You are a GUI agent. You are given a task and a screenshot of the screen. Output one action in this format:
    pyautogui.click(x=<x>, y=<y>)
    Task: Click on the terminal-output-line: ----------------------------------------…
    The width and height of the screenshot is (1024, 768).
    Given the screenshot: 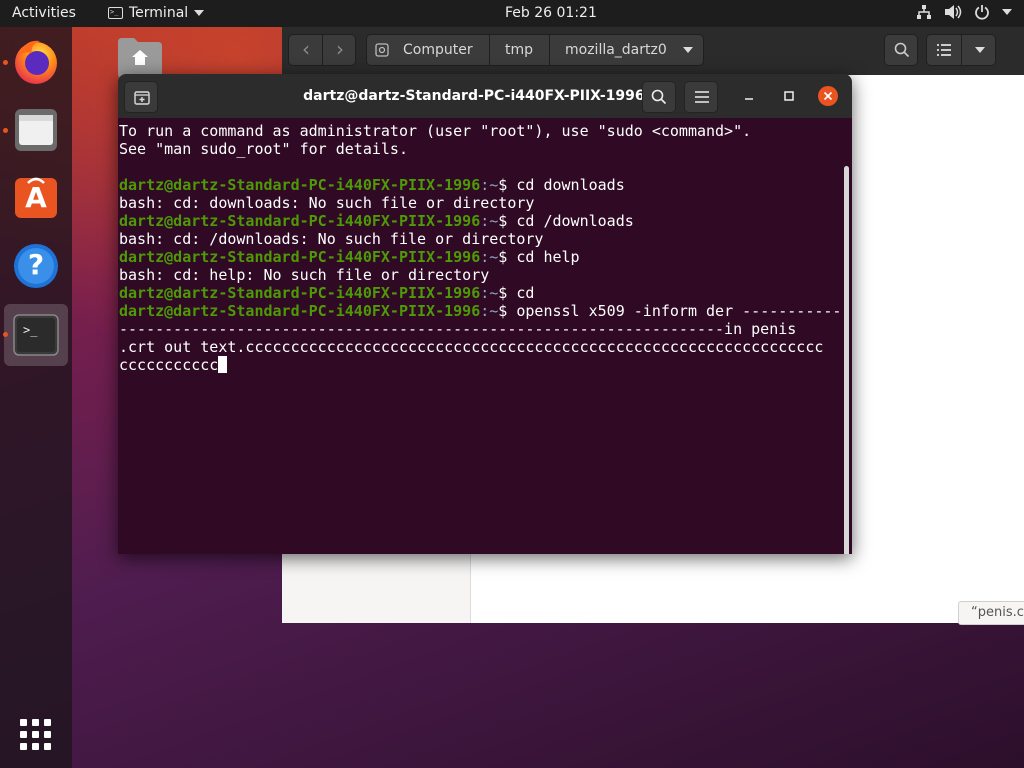 What is the action you would take?
    pyautogui.click(x=480, y=329)
    